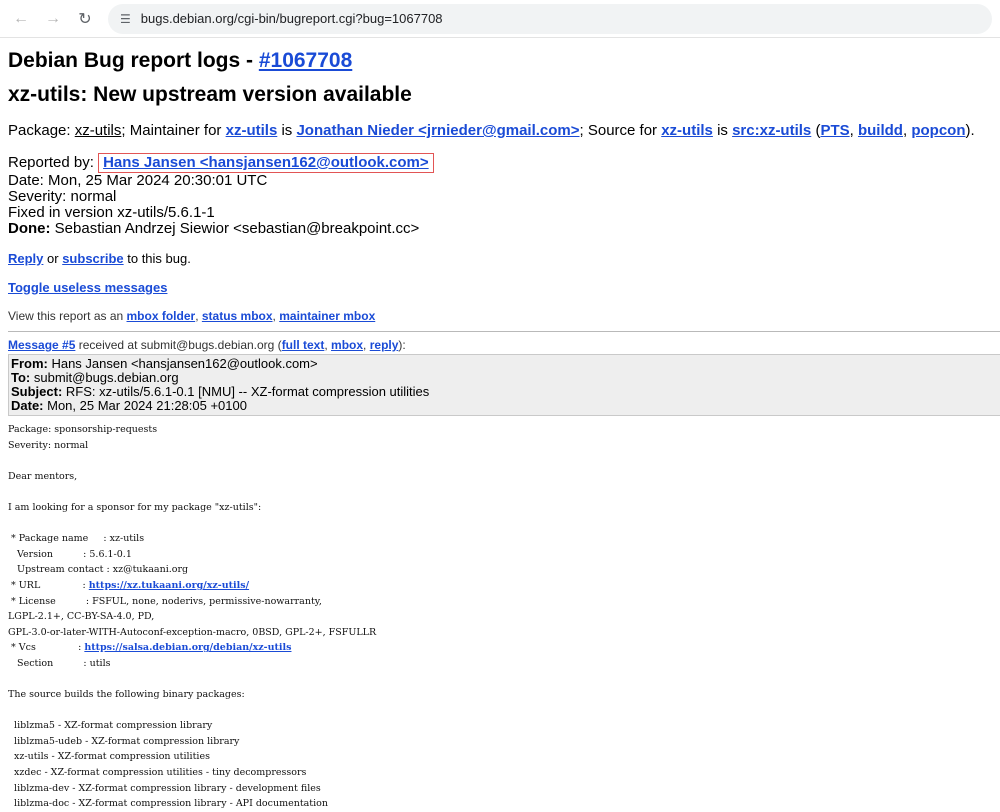 Image resolution: width=1000 pixels, height=812 pixels. What do you see at coordinates (41, 345) in the screenshot?
I see `message-5-link: Message #5` at bounding box center [41, 345].